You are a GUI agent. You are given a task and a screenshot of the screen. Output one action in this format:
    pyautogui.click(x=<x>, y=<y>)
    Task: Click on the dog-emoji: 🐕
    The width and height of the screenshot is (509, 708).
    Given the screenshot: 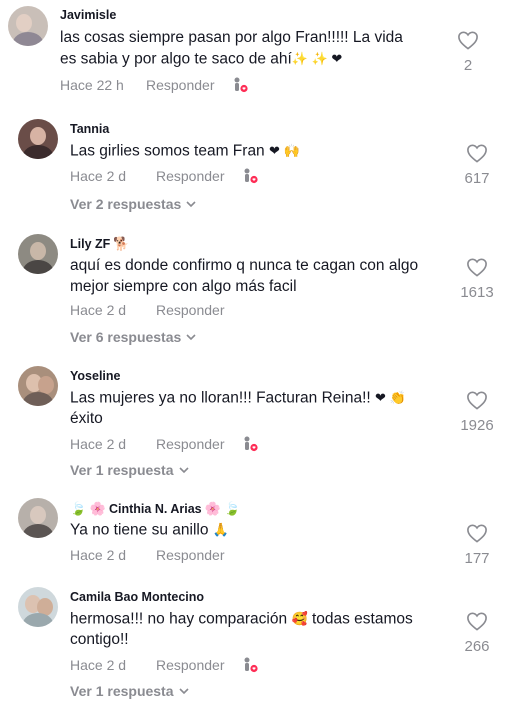 What is the action you would take?
    pyautogui.click(x=121, y=243)
    